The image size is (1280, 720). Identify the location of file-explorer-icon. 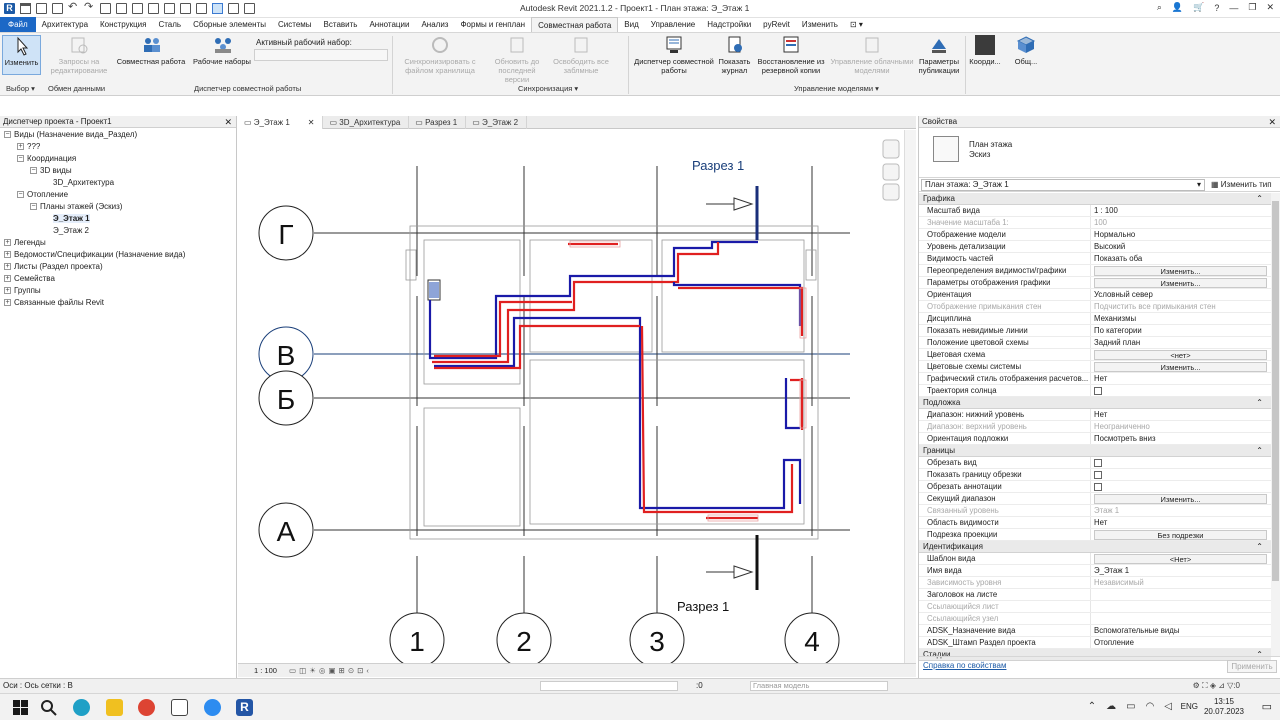
(114, 707).